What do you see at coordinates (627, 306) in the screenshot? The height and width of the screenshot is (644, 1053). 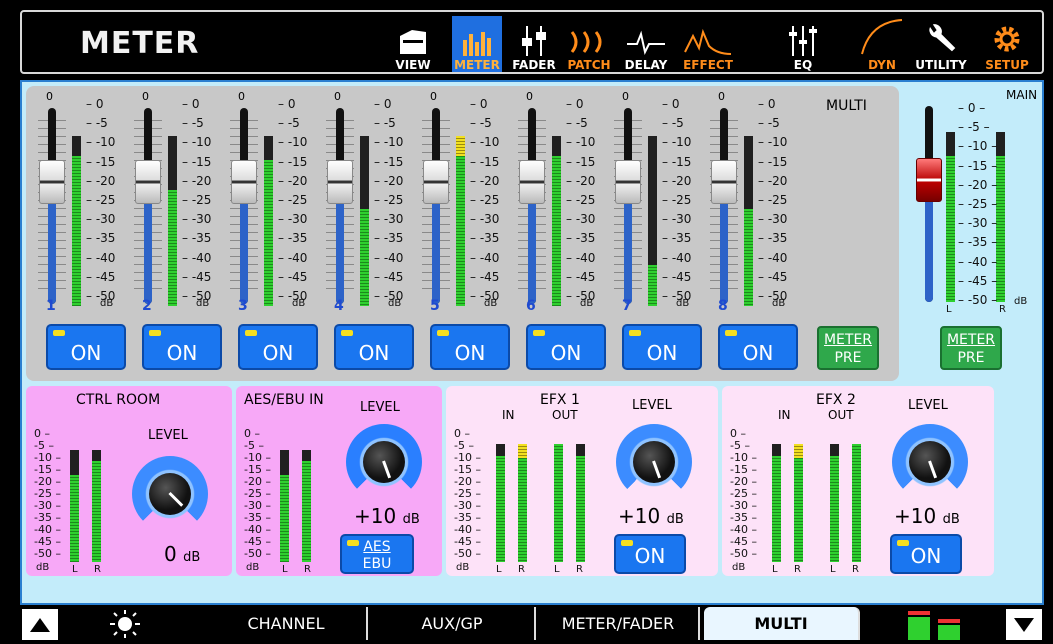 I see `channel-number: 7` at bounding box center [627, 306].